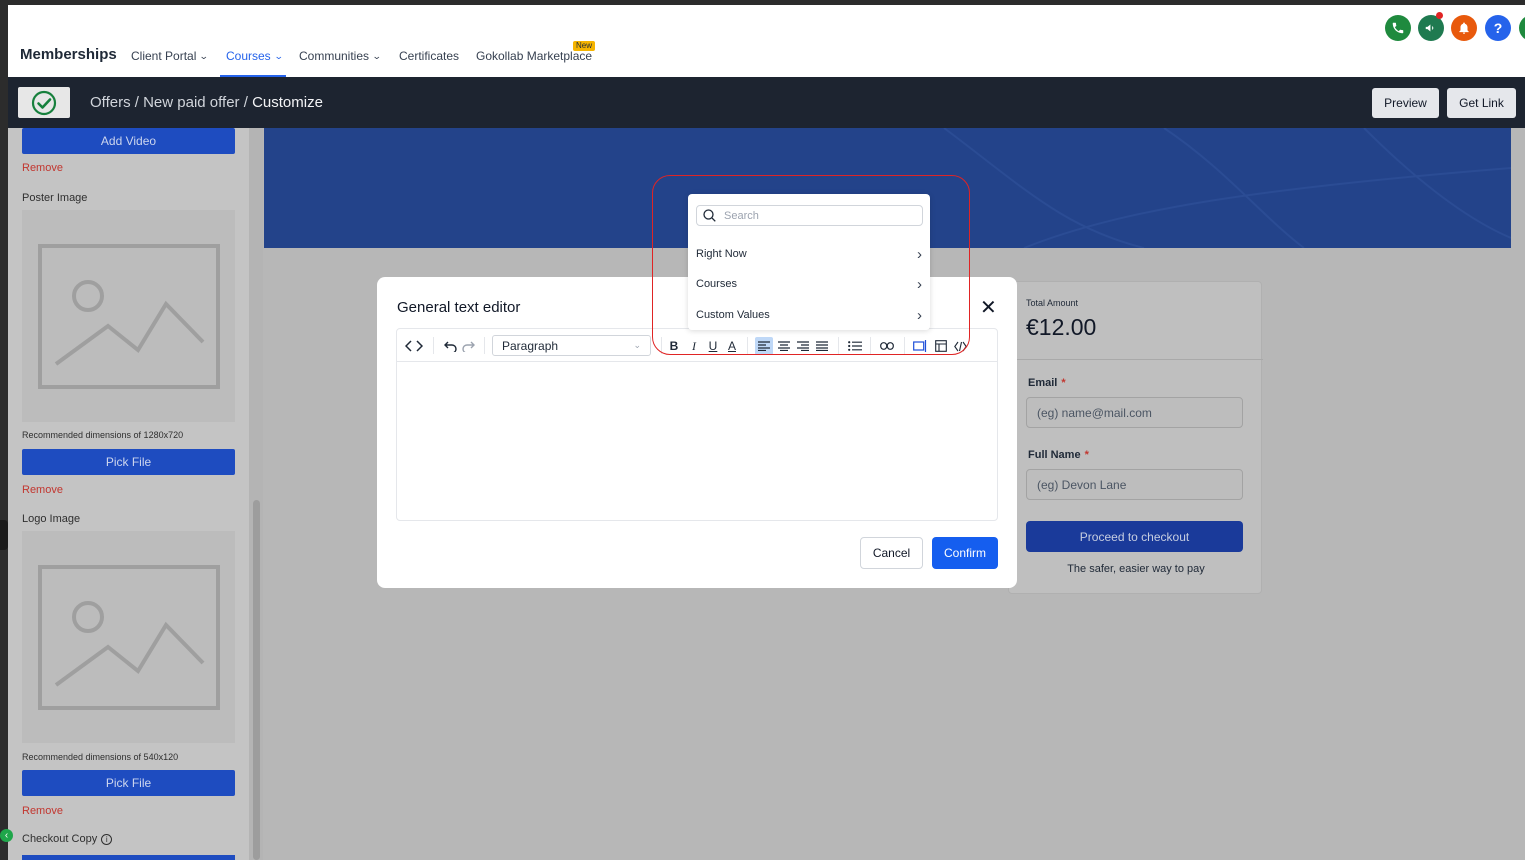 Image resolution: width=1525 pixels, height=860 pixels. I want to click on info-icon: i, so click(107, 839).